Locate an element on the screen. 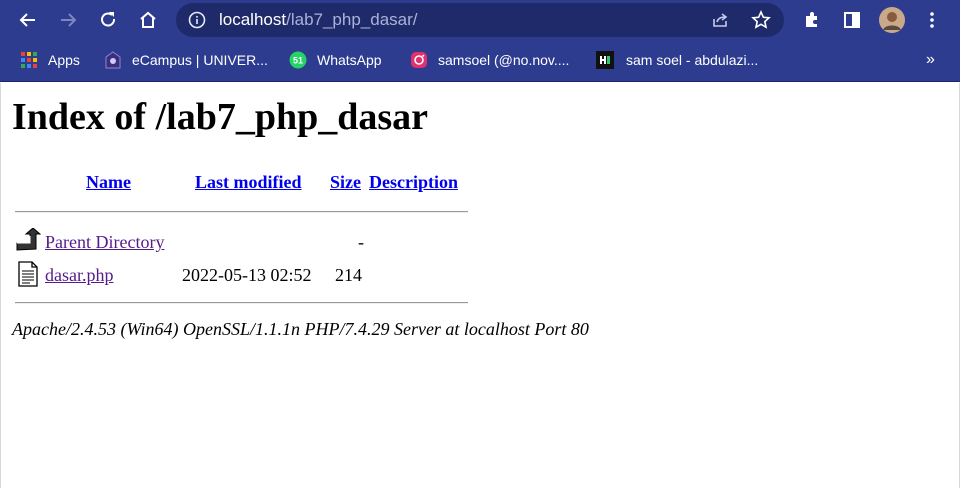 This screenshot has height=488, width=960. page-title: Index of /lab7_php_dasar is located at coordinates (220, 117).